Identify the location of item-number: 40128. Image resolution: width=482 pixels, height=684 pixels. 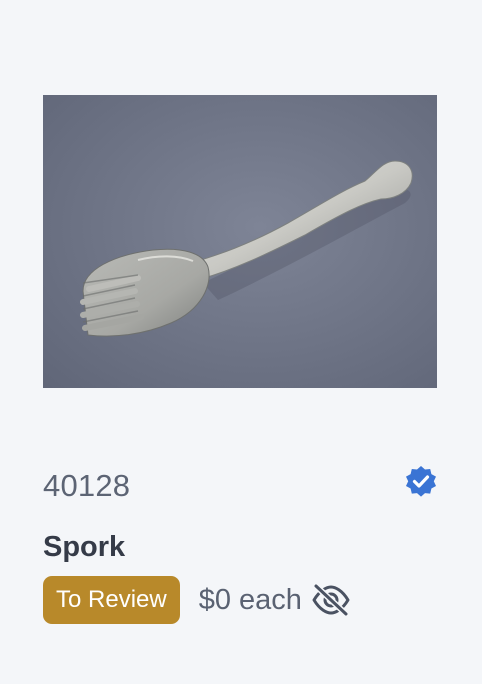
(87, 485).